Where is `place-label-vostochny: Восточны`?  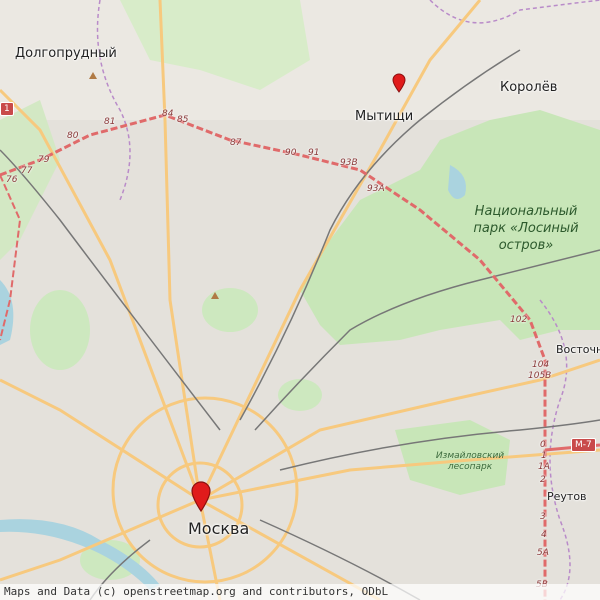
place-label-vostochny: Восточны is located at coordinates (578, 349).